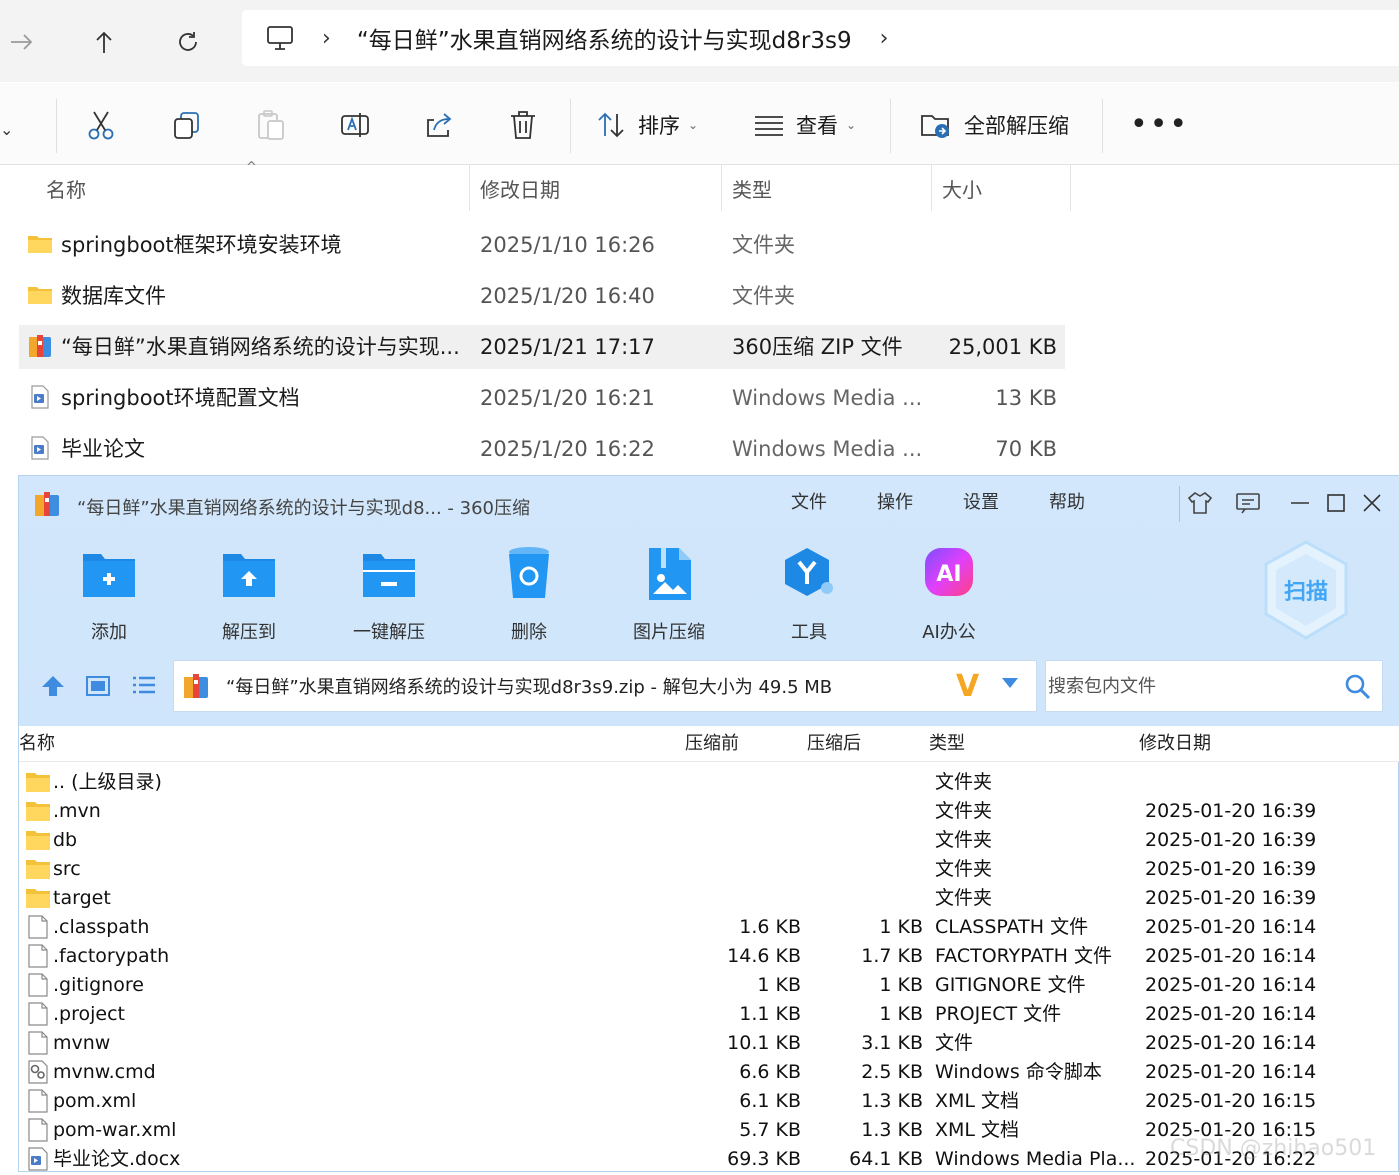 The width and height of the screenshot is (1399, 1175). What do you see at coordinates (249, 593) in the screenshot?
I see `extract-to-button: 解压到` at bounding box center [249, 593].